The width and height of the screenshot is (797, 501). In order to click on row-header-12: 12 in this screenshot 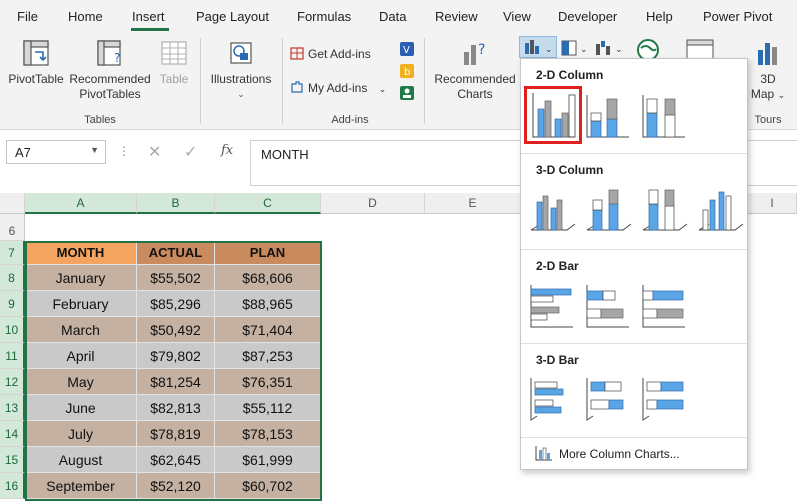, I will do `click(12, 382)`.